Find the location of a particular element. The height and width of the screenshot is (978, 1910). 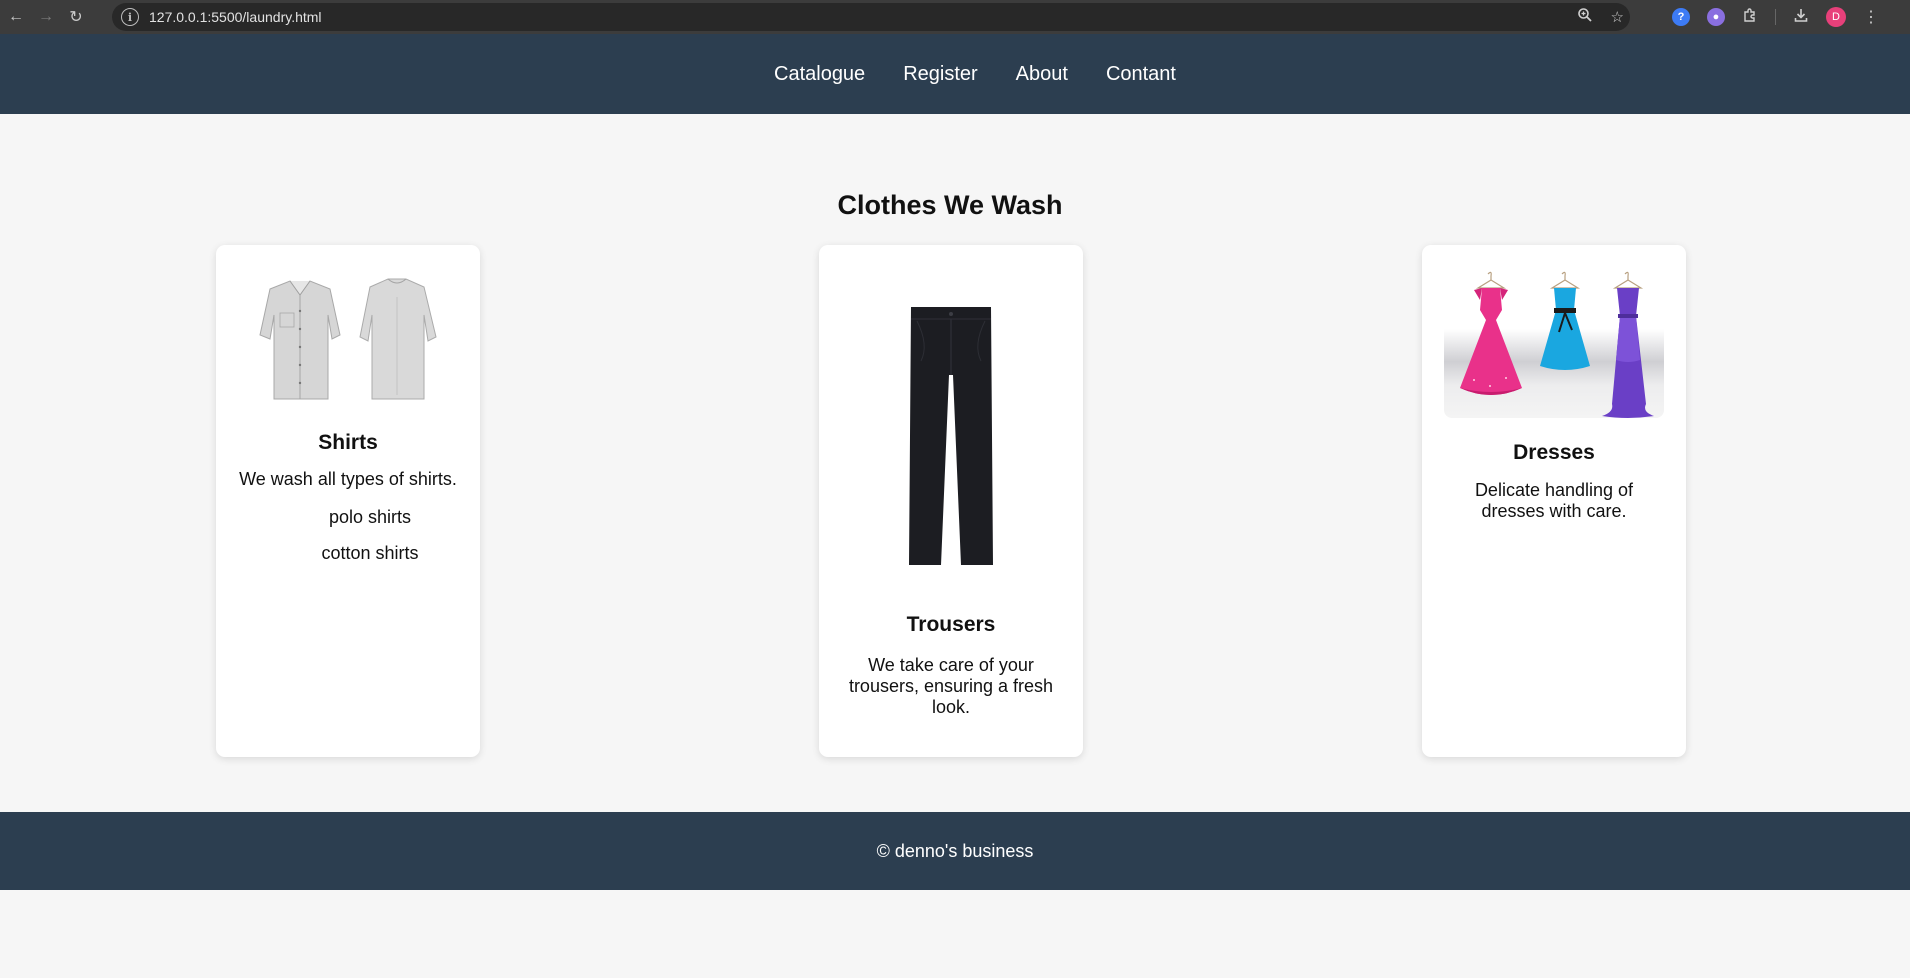

card-description: We wash all types of shirts. is located at coordinates (348, 479).